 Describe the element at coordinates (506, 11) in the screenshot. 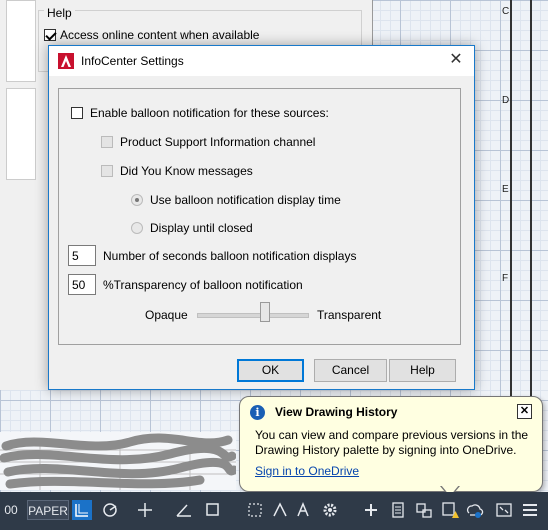

I see `ruler-letter-c: C` at that location.